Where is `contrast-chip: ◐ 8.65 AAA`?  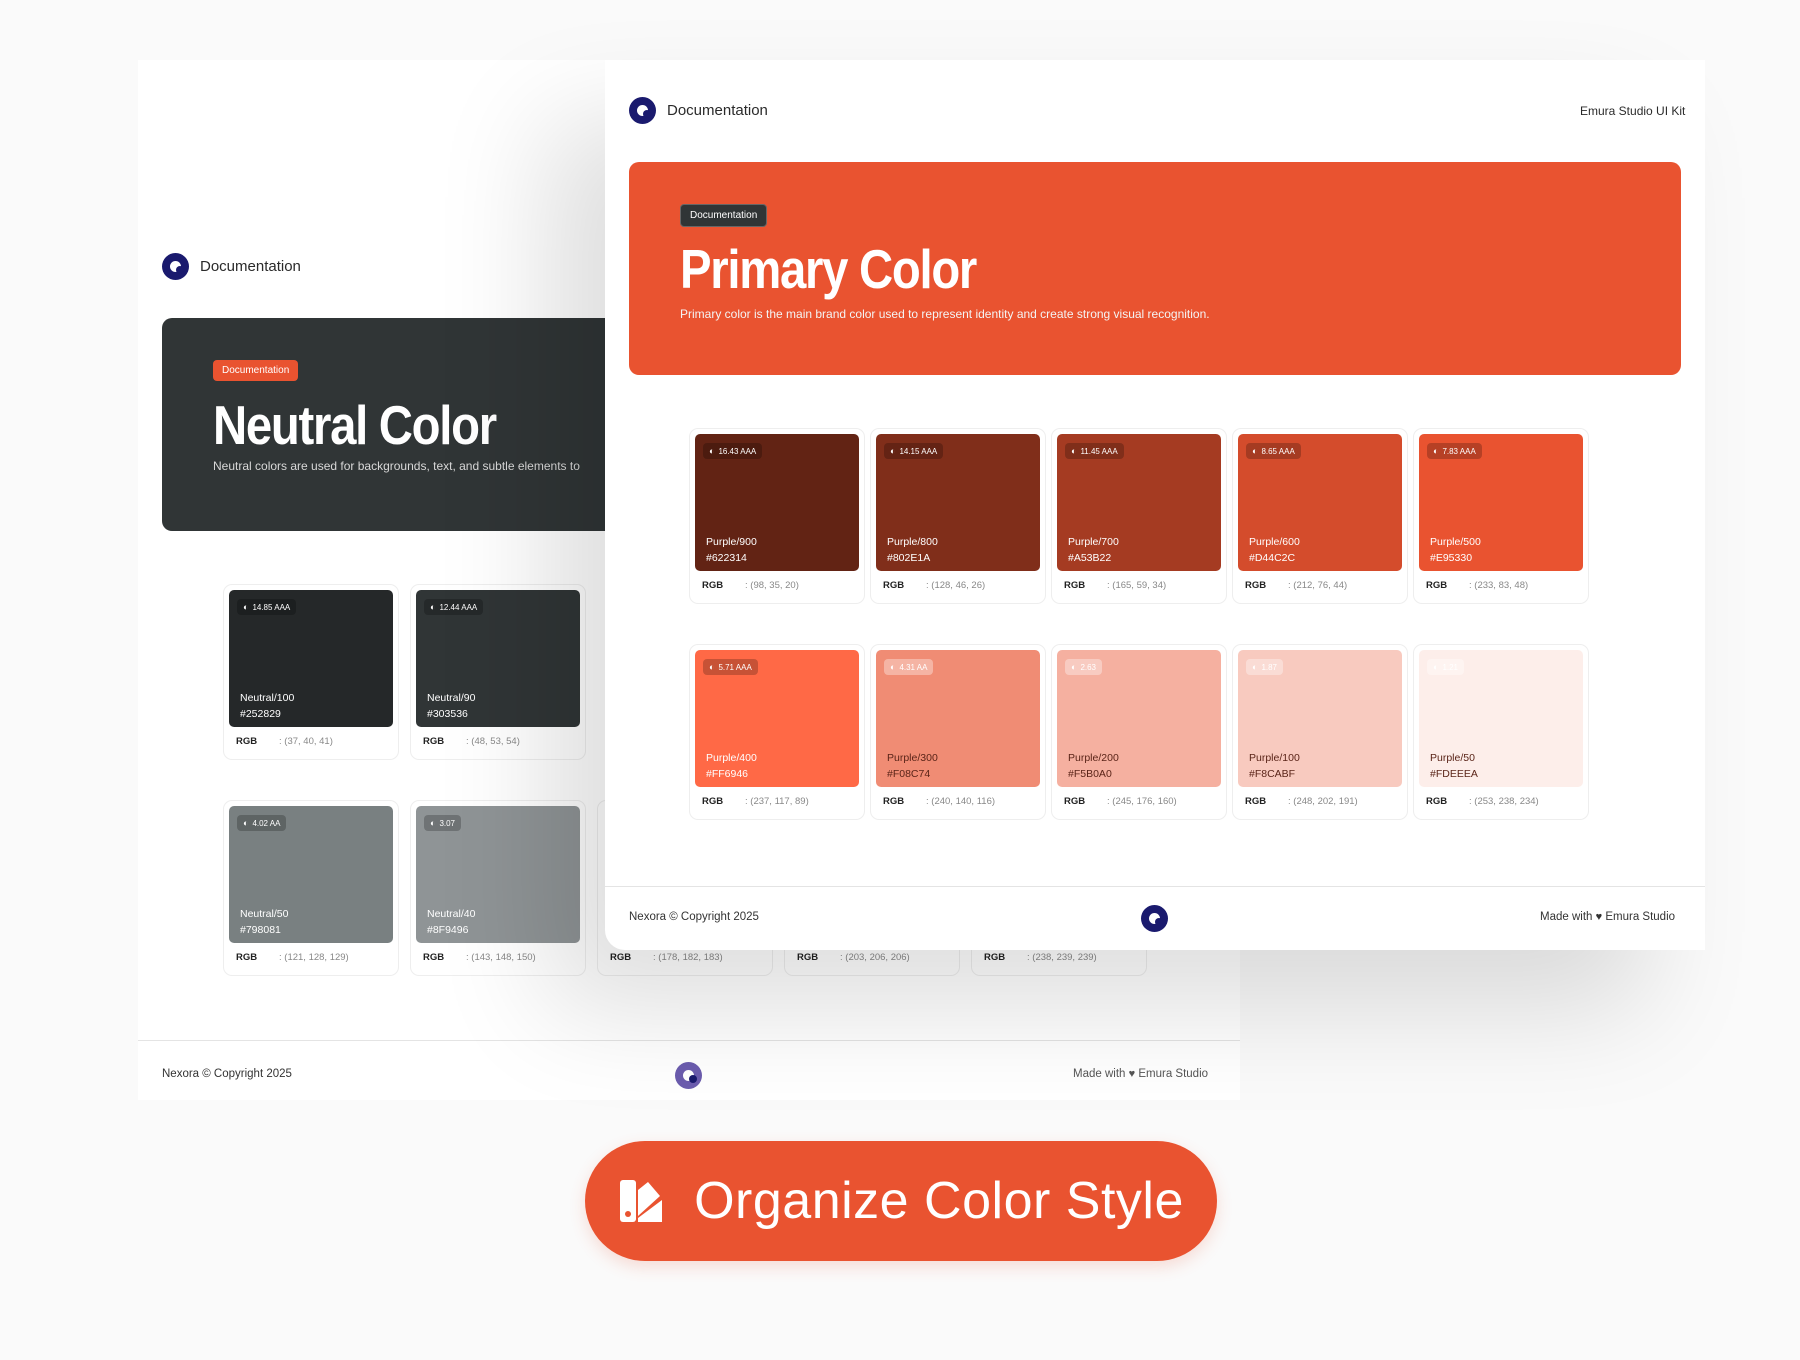
contrast-chip: ◐ 8.65 AAA is located at coordinates (1273, 451).